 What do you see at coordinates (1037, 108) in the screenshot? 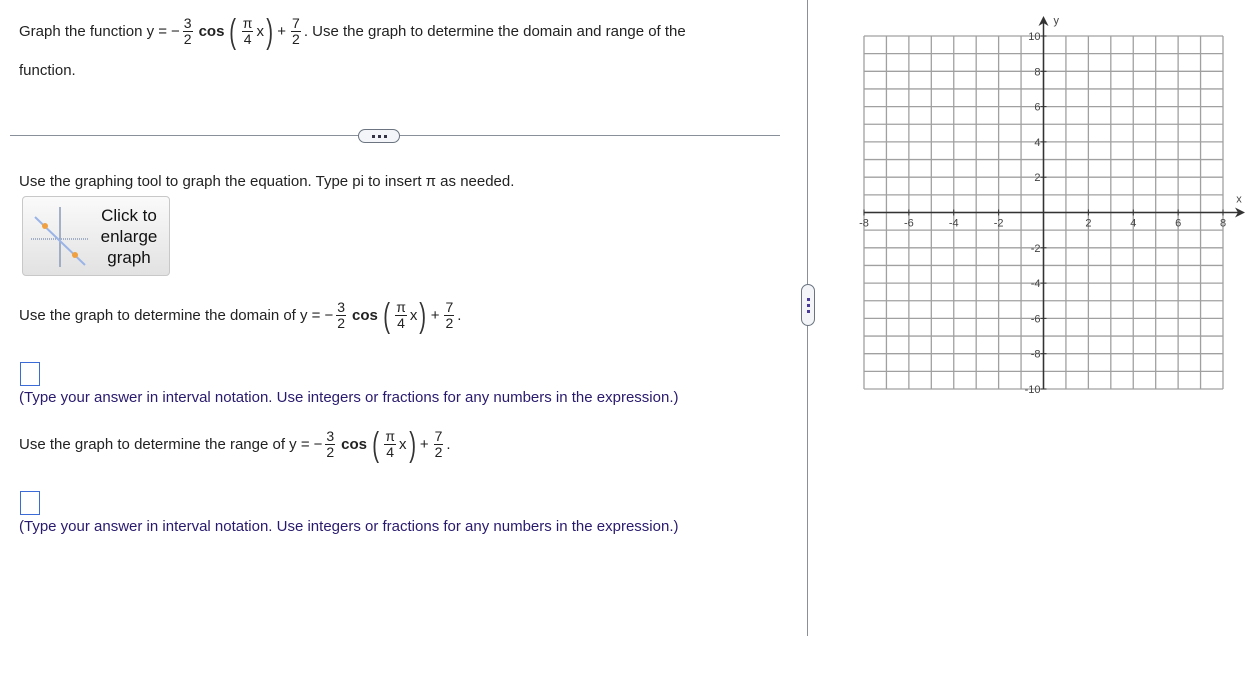
I see `y-tick-label: 6` at bounding box center [1037, 108].